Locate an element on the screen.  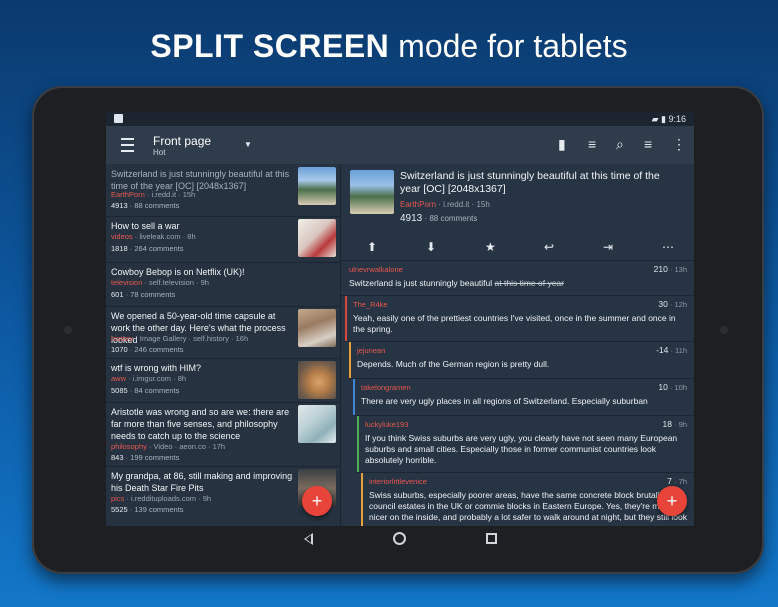
comment-age: · 12h is located at coordinates (677, 304).